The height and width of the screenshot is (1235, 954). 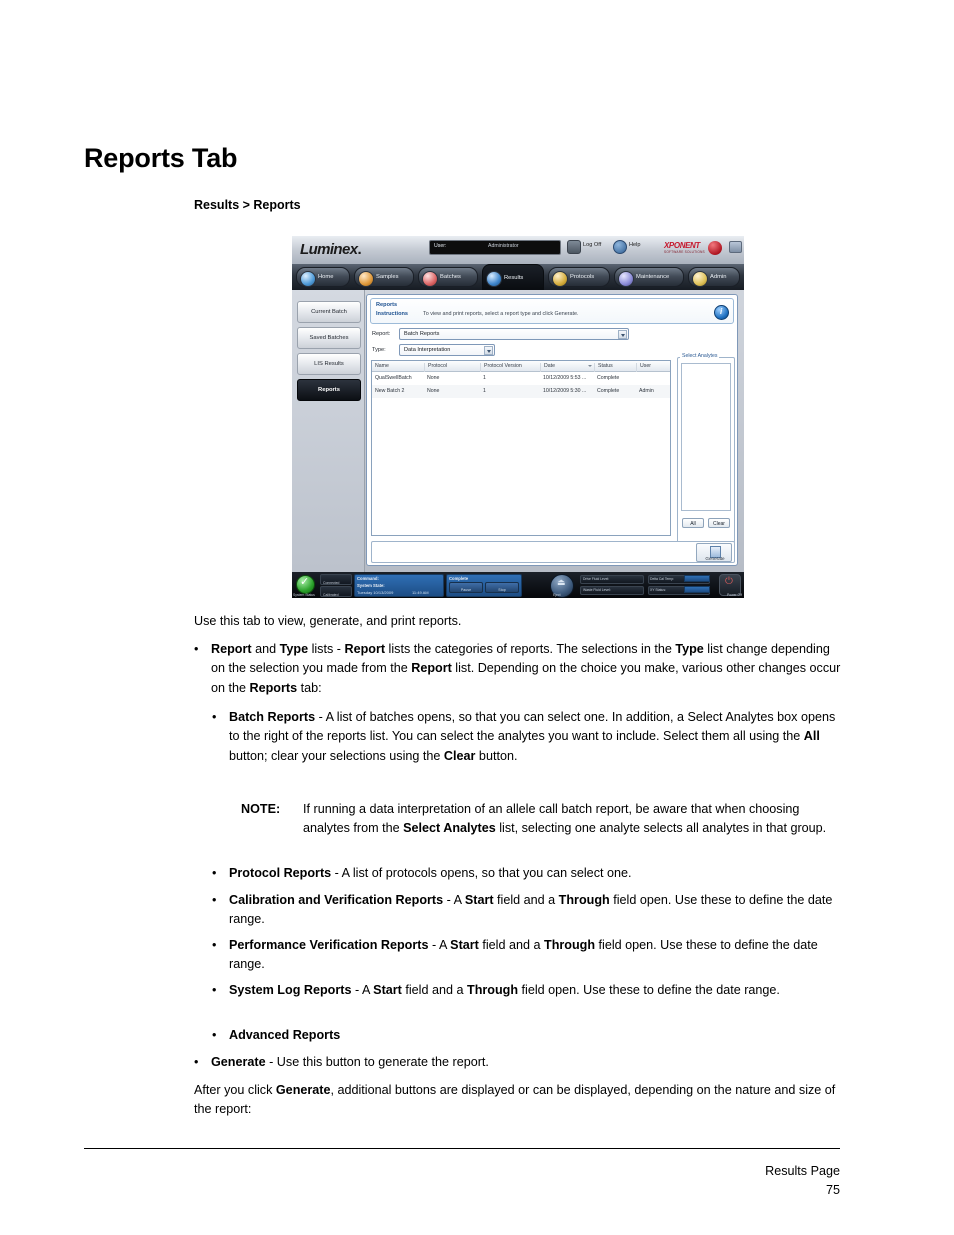 I want to click on delta-cal-temp-gauge, so click(x=697, y=578).